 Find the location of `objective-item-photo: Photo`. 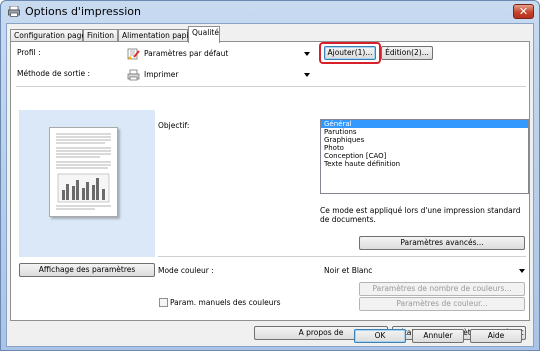

objective-item-photo: Photo is located at coordinates (424, 148).